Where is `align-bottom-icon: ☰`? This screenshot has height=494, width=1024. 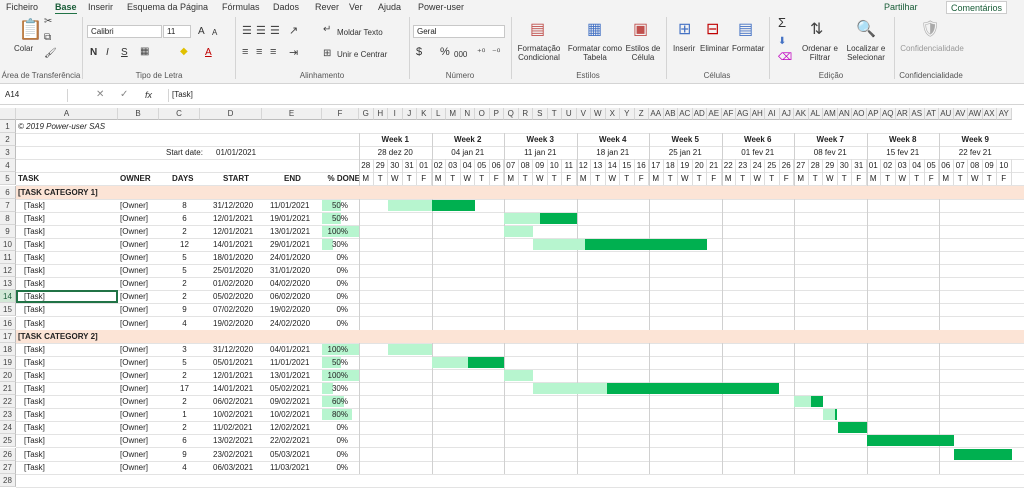
align-bottom-icon: ☰ is located at coordinates (275, 30).